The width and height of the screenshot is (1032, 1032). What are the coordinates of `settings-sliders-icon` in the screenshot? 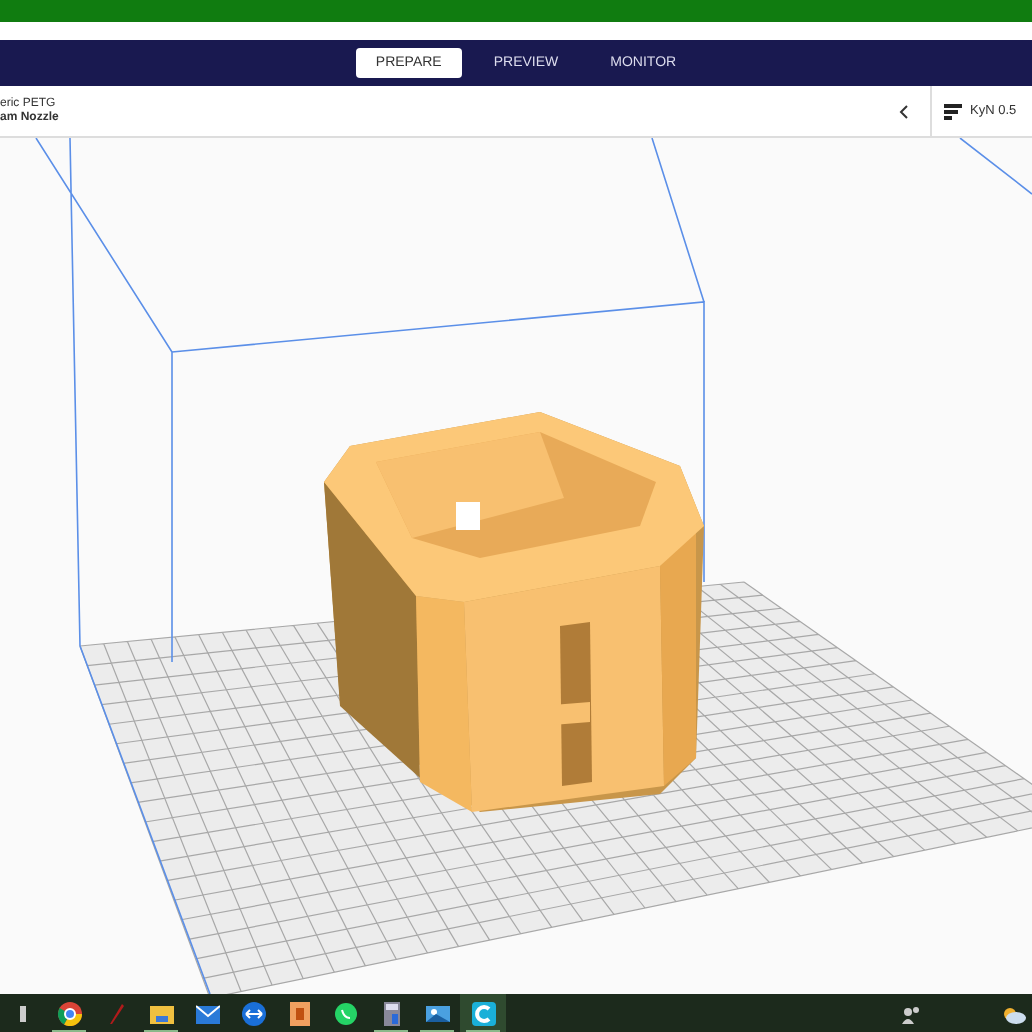 It's located at (953, 111).